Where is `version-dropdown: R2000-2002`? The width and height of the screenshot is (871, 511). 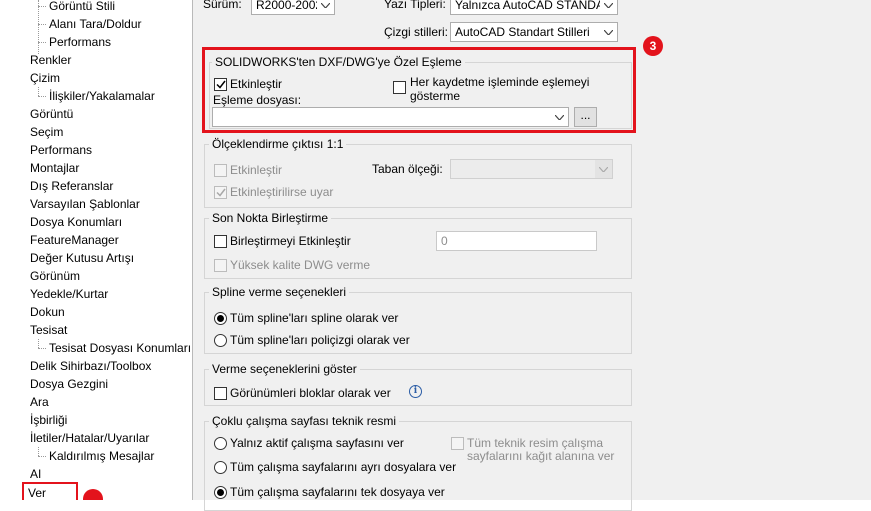
version-dropdown: R2000-2002 is located at coordinates (293, 7).